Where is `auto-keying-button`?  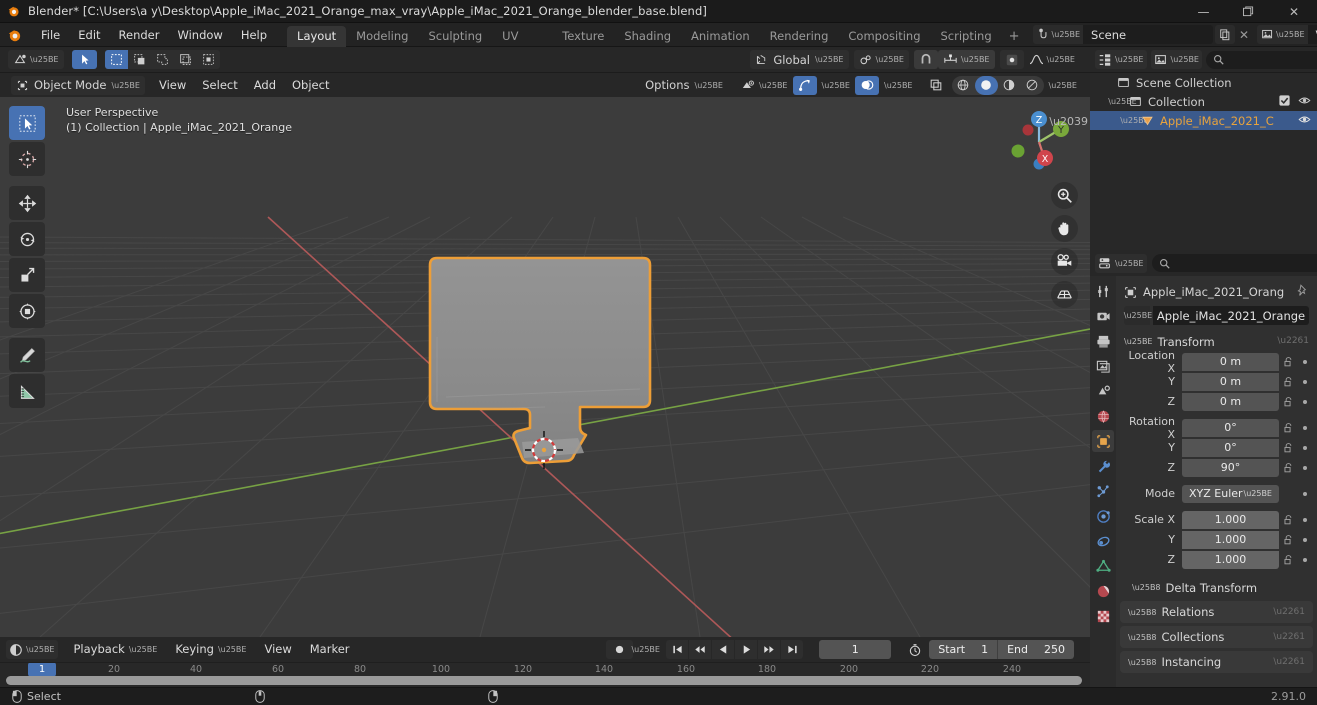 auto-keying-button is located at coordinates (620, 649).